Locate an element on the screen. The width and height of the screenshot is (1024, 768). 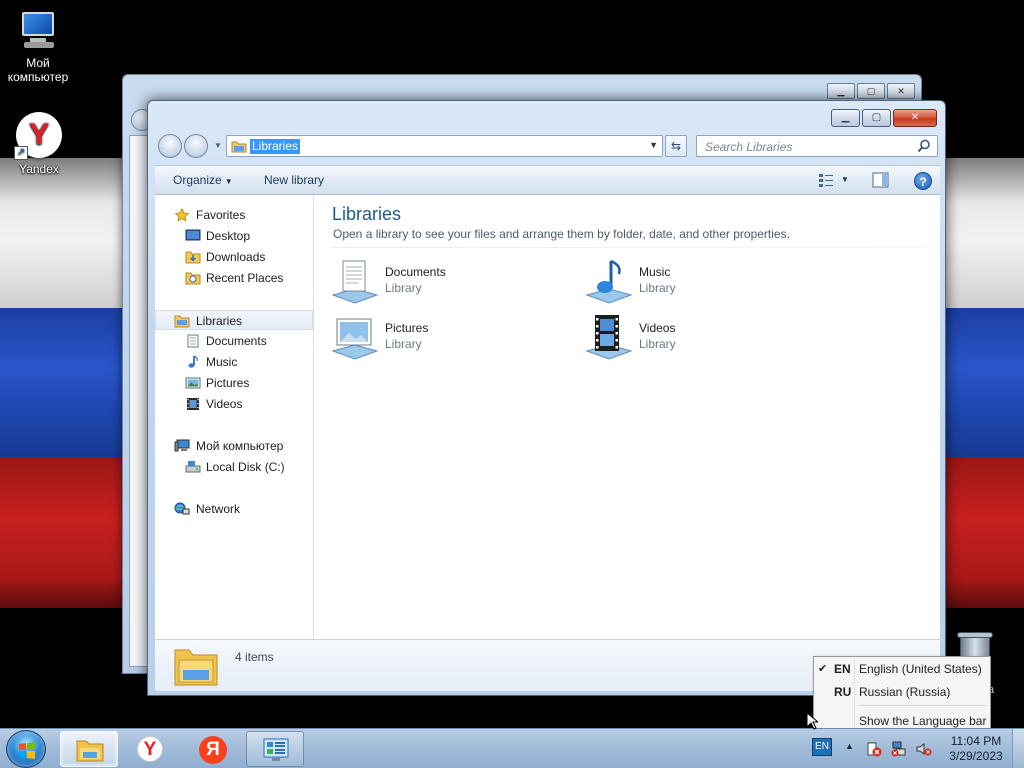
shortcut-arrow-icon: ↗ is located at coordinates (21, 153).